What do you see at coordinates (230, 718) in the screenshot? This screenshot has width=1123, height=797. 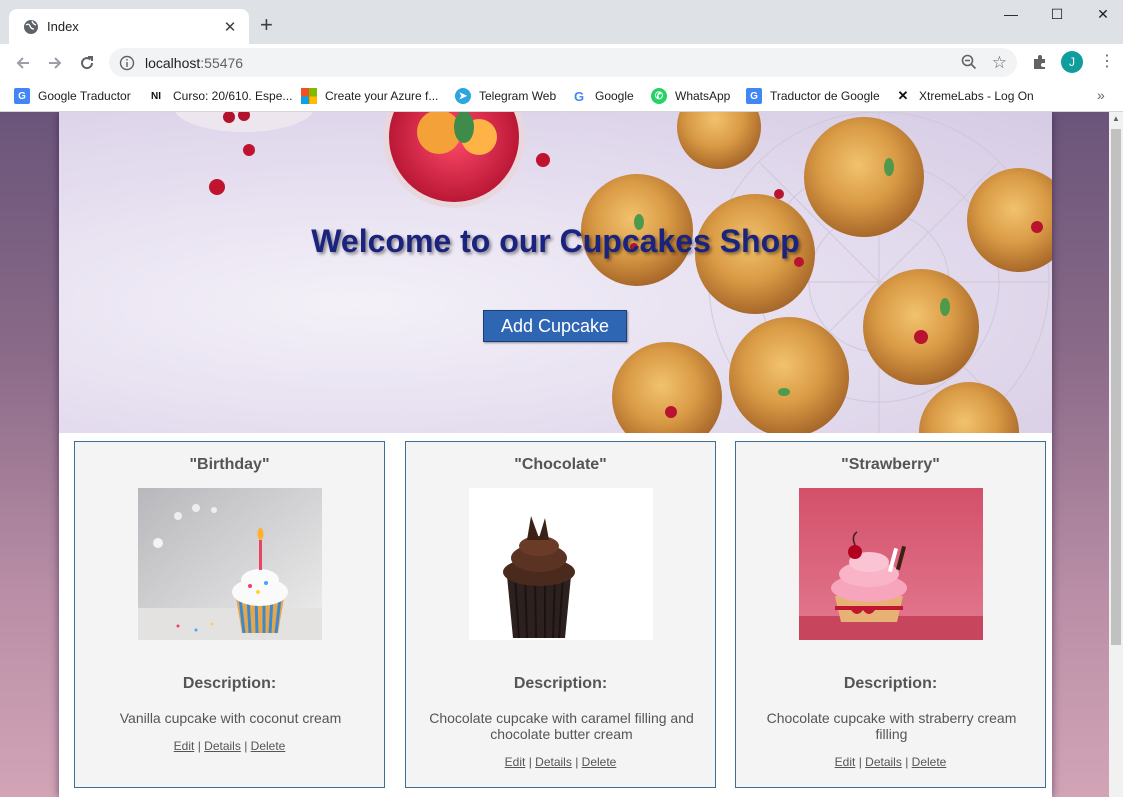 I see `cupcake-description: Vanilla cupcake with coconut cream` at bounding box center [230, 718].